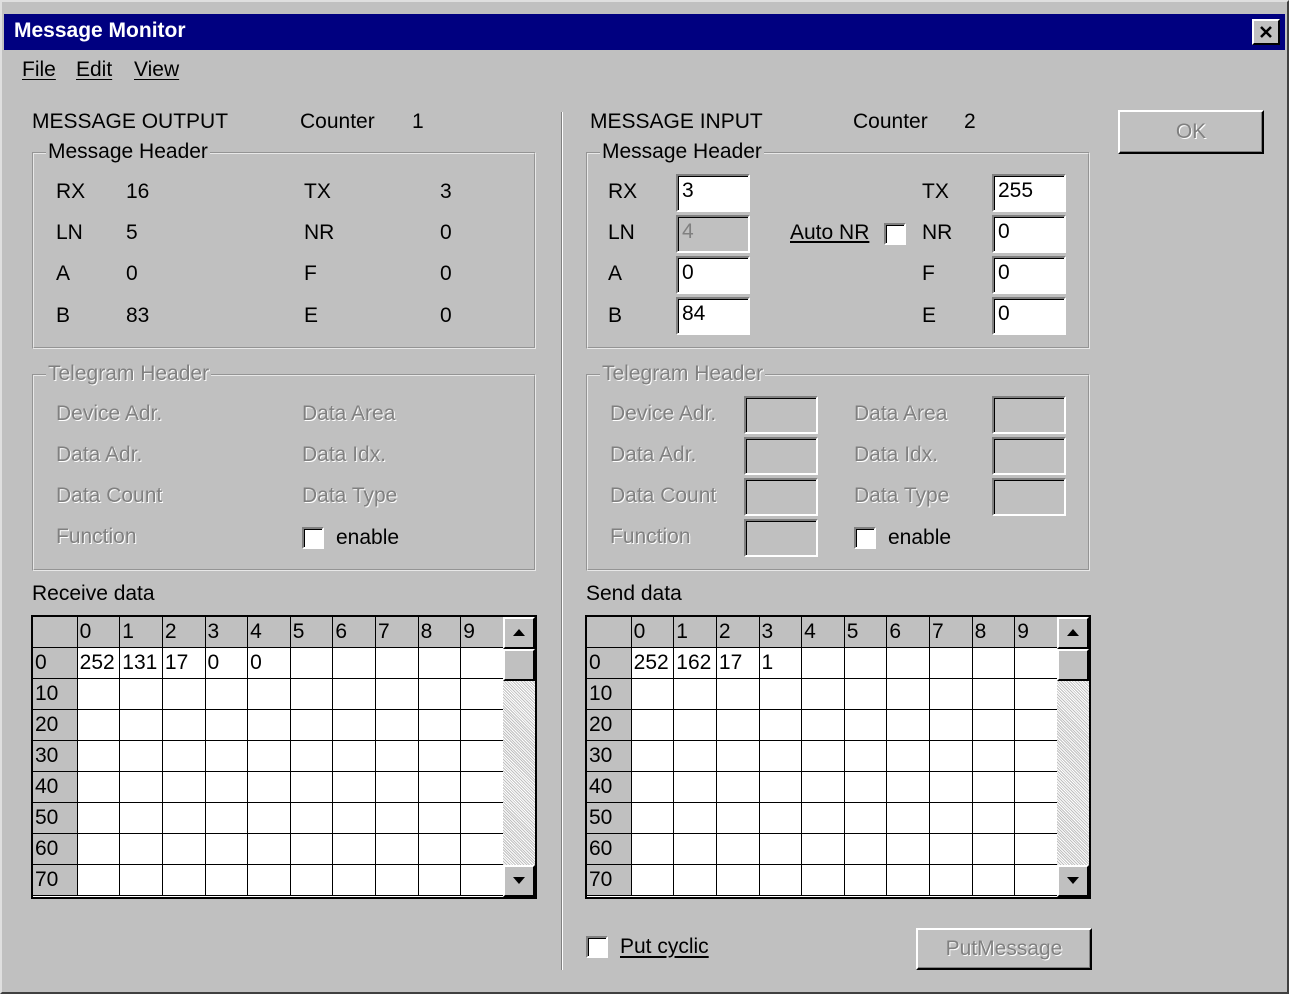  Describe the element at coordinates (1029, 456) in the screenshot. I see `input-data-idx-field` at that location.